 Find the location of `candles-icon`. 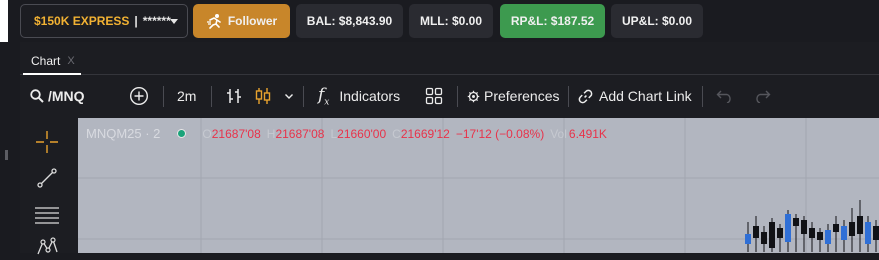

candles-icon is located at coordinates (263, 96).